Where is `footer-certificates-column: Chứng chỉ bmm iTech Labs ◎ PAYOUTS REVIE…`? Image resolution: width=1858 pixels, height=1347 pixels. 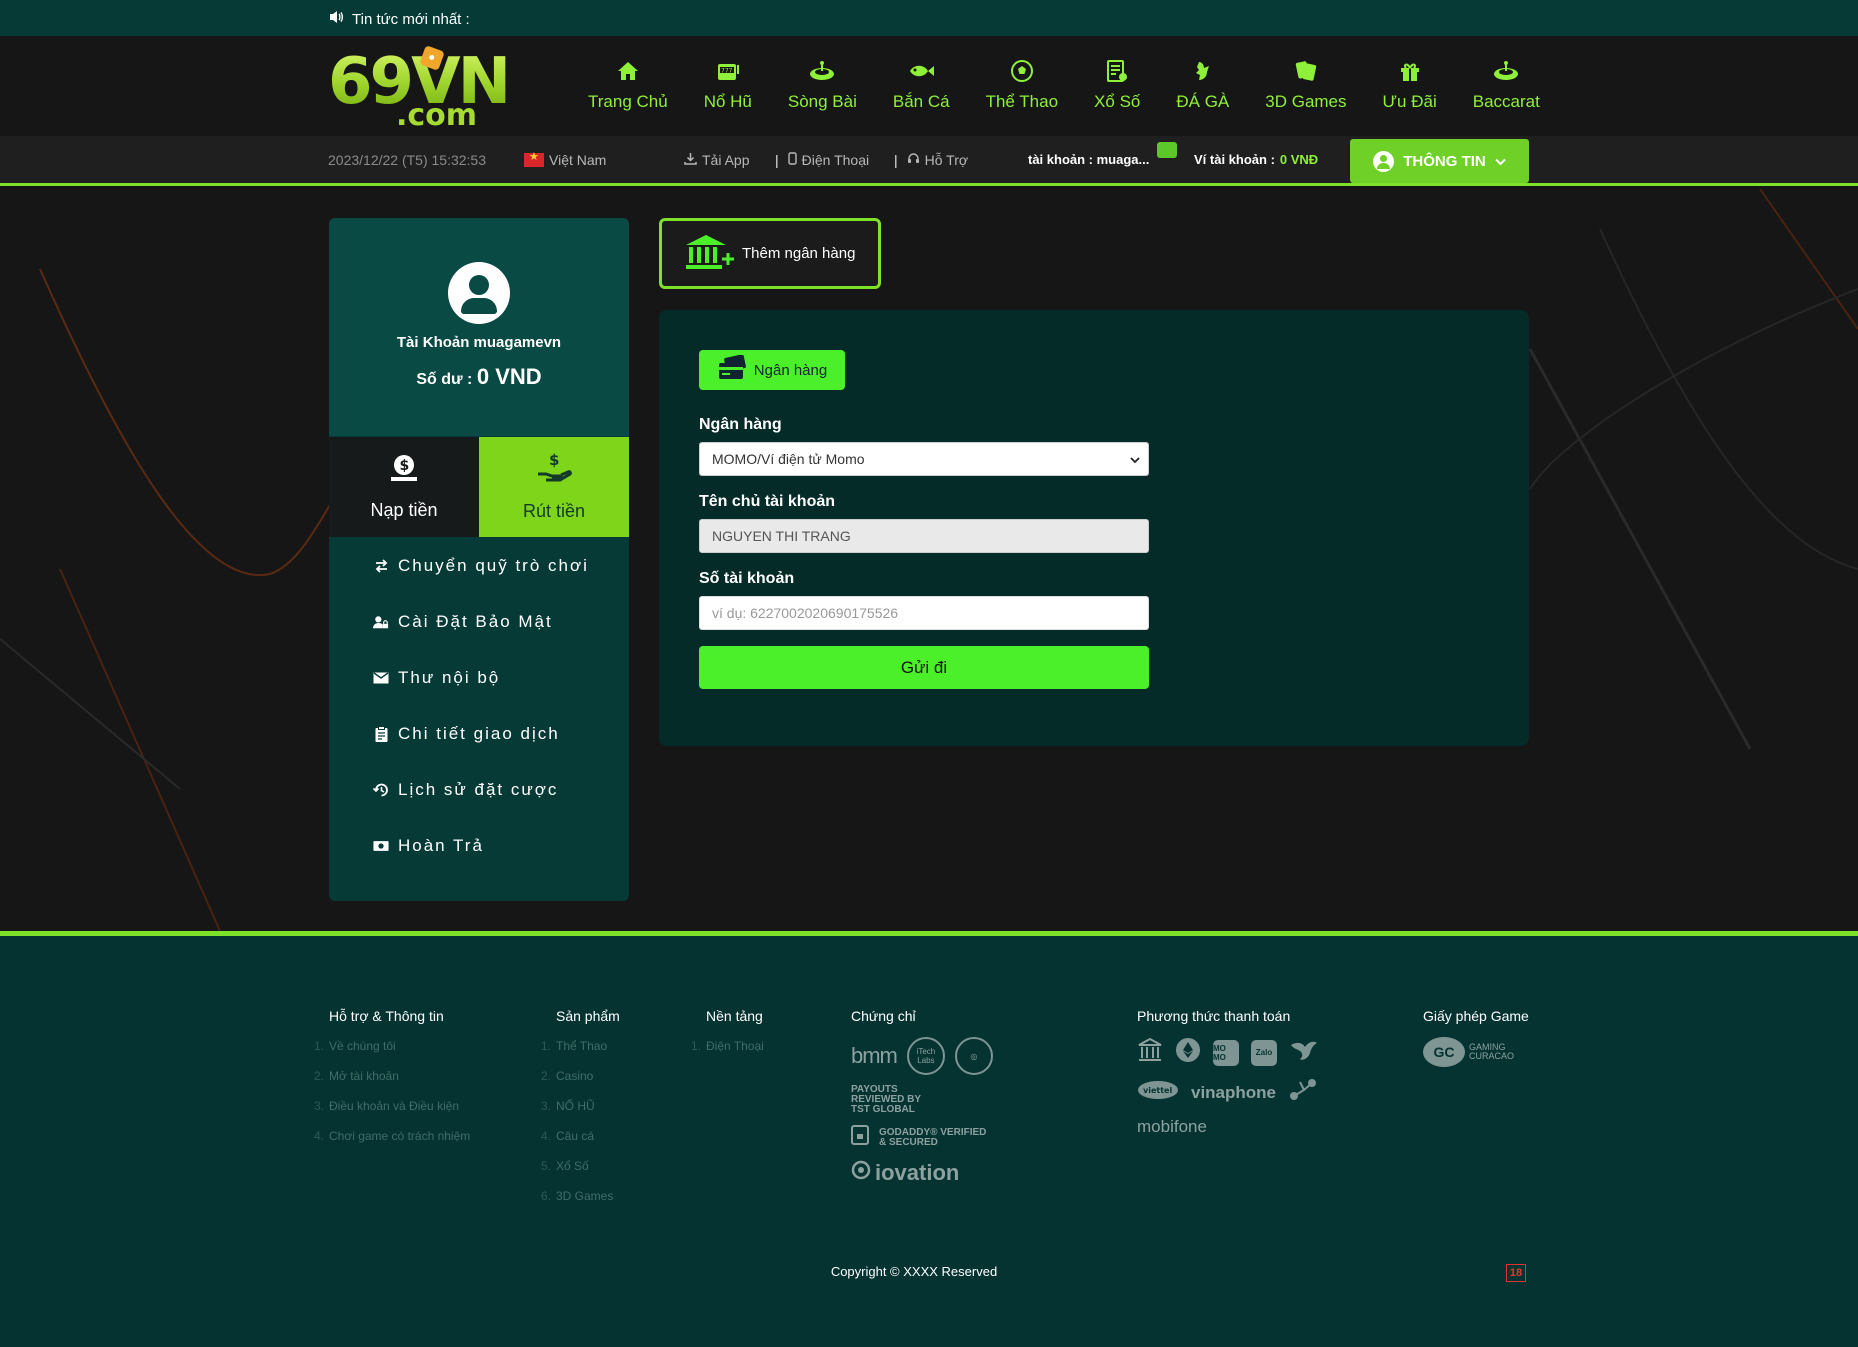
footer-certificates-column: Chứng chỉ bmm iTech Labs ◎ PAYOUTS REVIE… is located at coordinates (922, 1102).